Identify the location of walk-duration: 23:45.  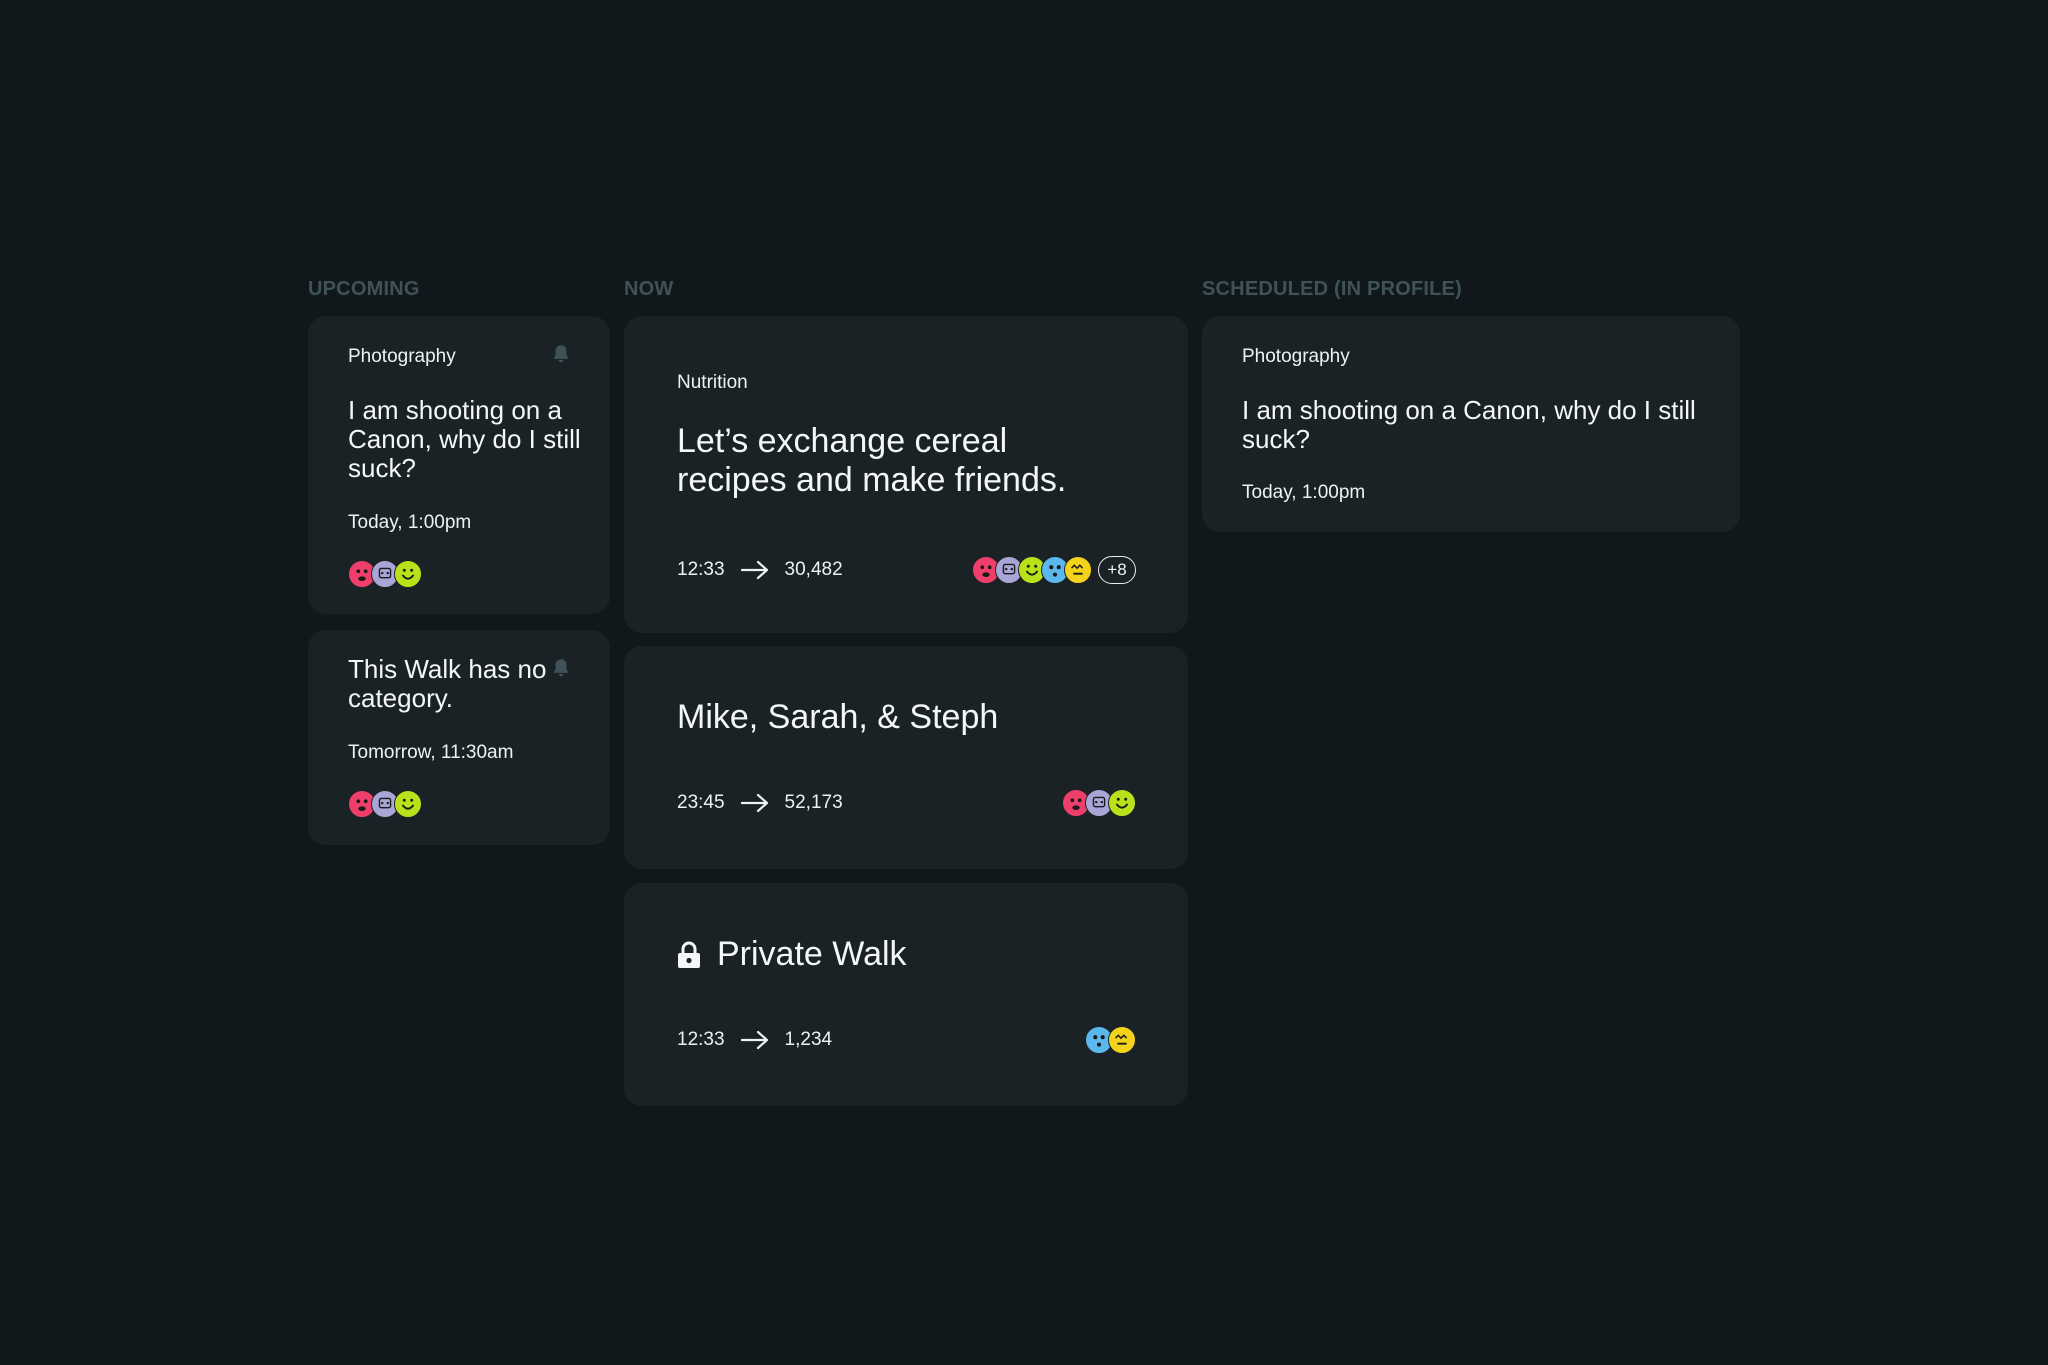
(701, 802).